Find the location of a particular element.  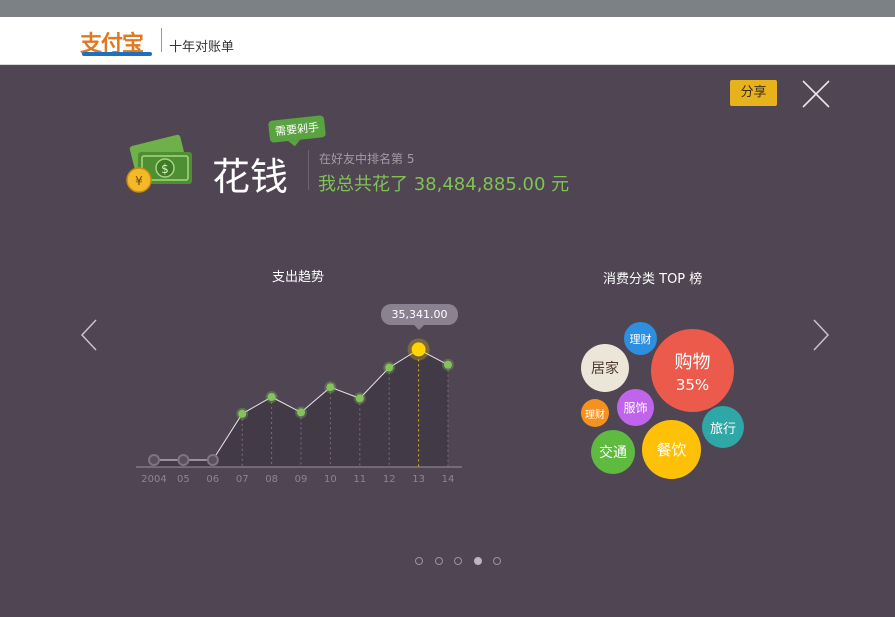

category-label: 购物 is located at coordinates (692, 362).